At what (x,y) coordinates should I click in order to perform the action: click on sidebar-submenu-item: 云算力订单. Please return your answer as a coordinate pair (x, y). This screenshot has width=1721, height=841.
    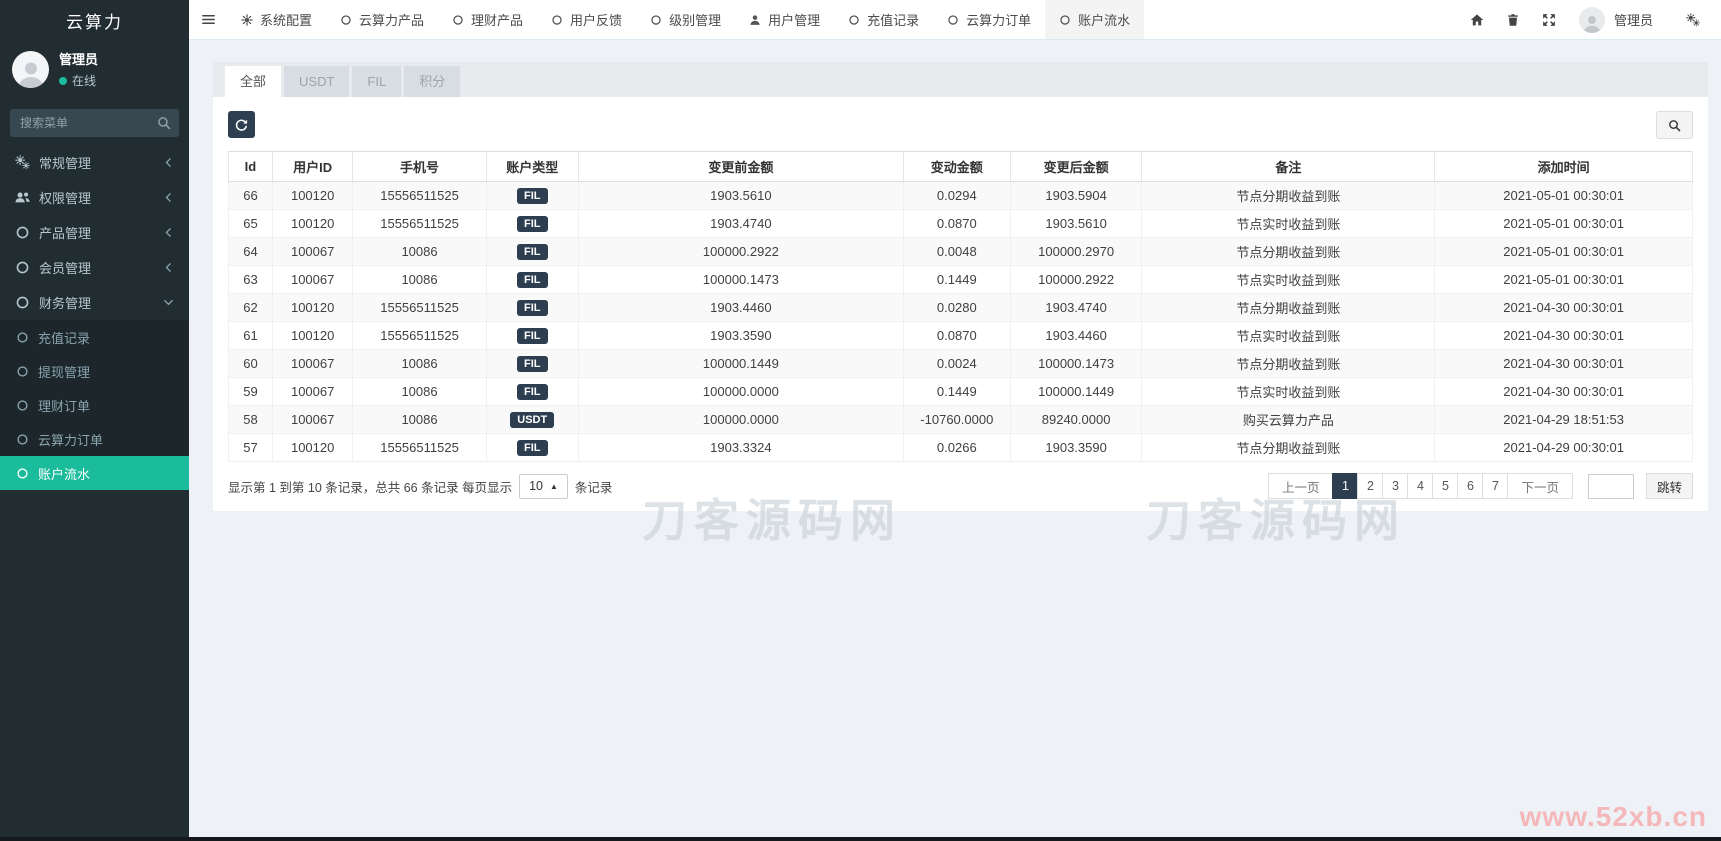
    Looking at the image, I should click on (94, 439).